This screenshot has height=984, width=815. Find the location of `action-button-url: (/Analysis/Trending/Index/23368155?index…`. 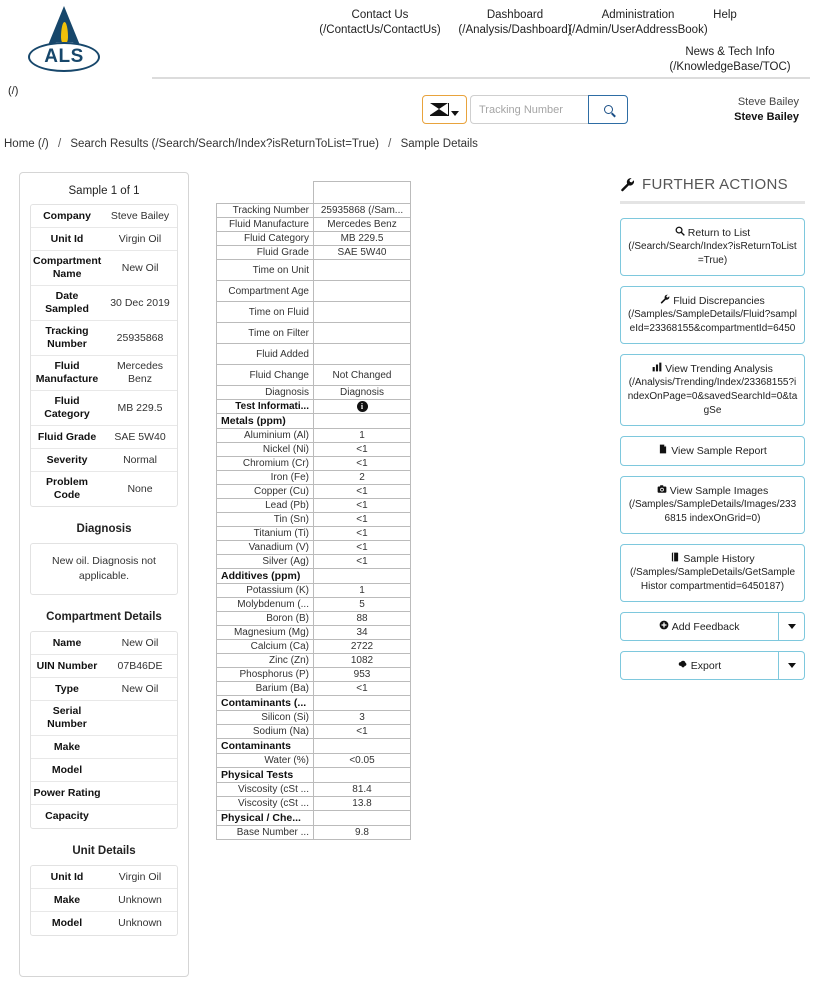

action-button-url: (/Analysis/Trending/Index/23368155?index… is located at coordinates (712, 396).